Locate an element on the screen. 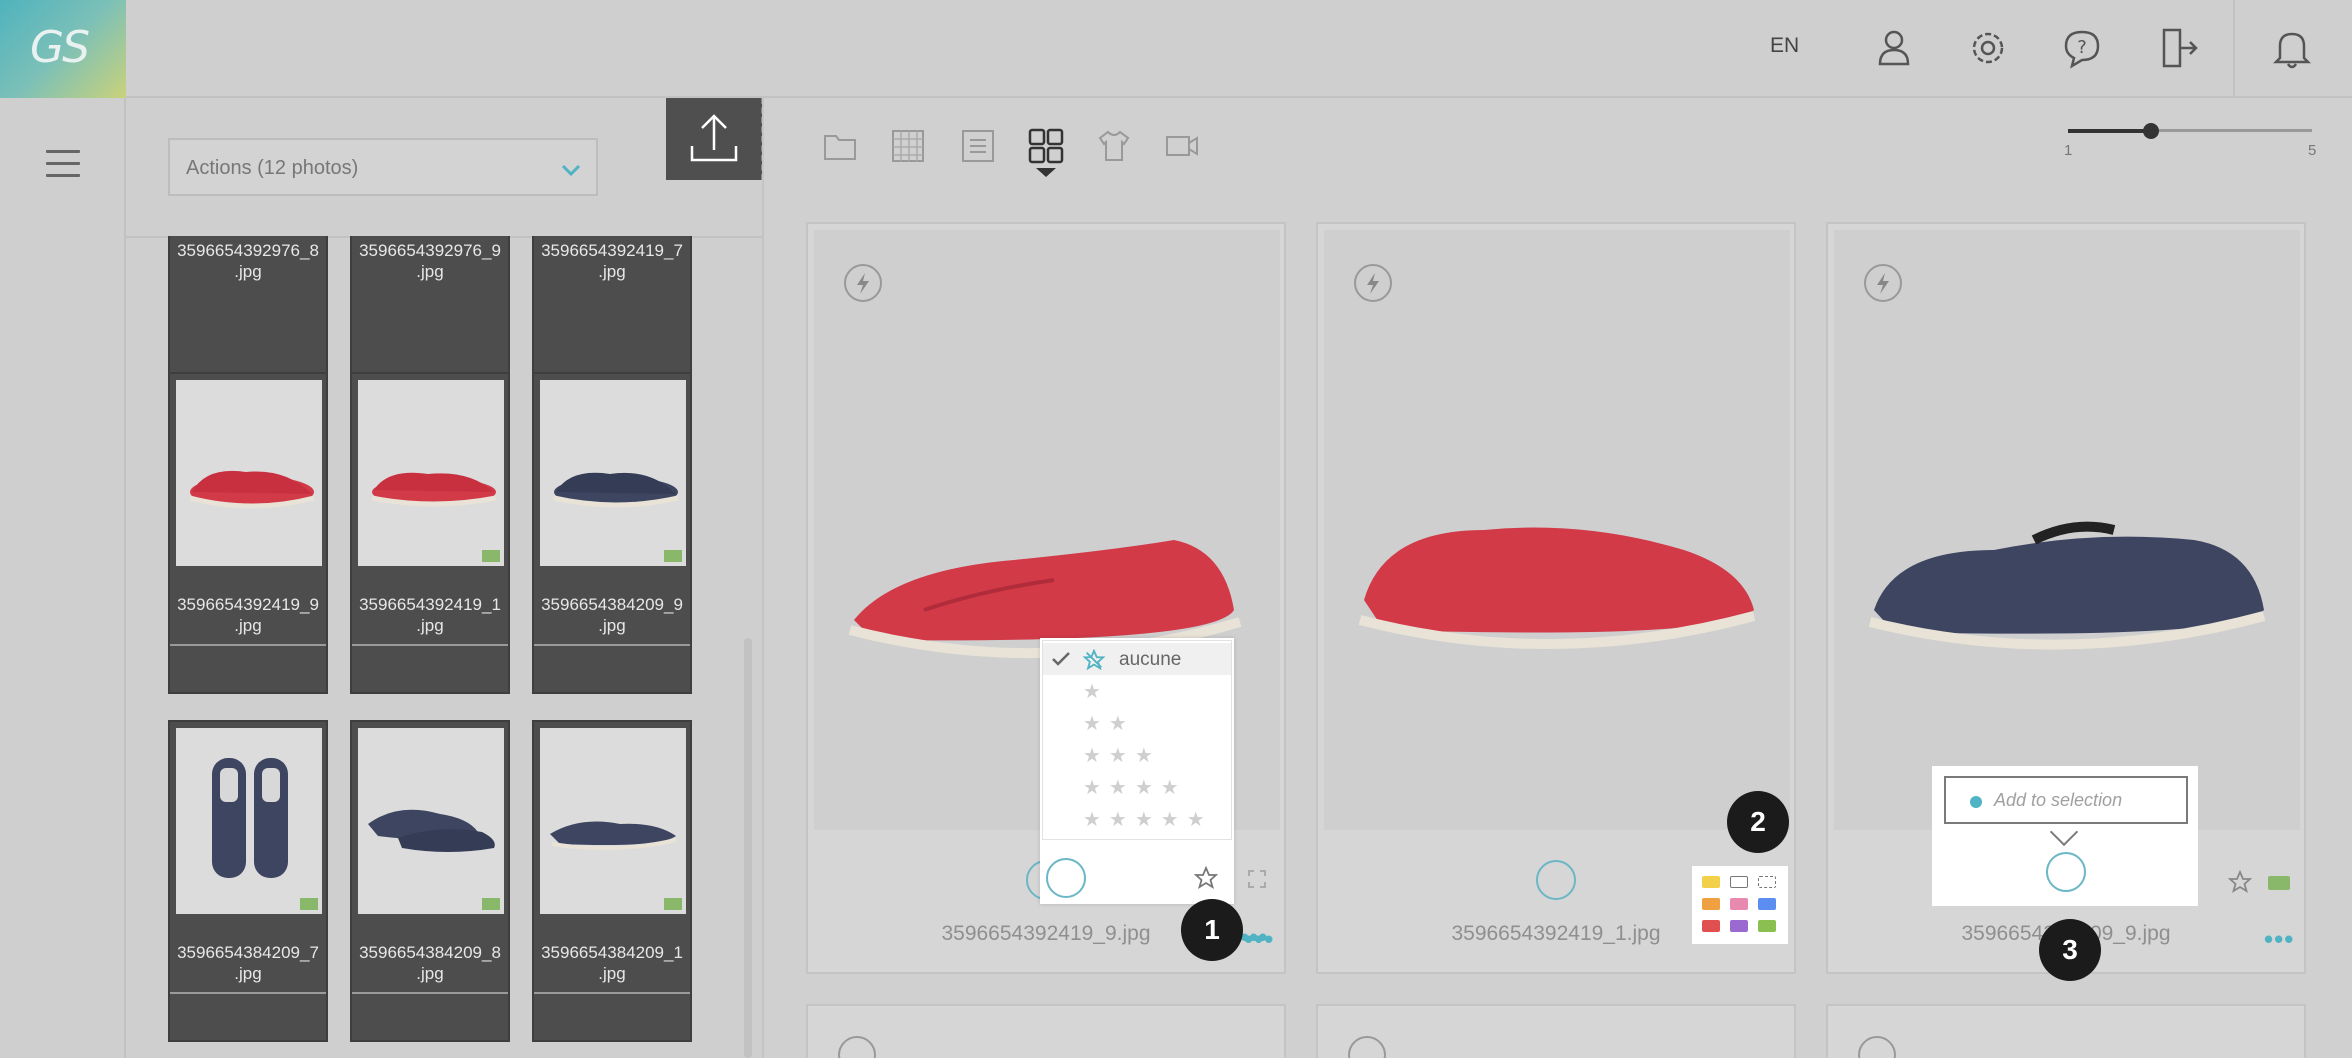  header-separator is located at coordinates (2234, 49).